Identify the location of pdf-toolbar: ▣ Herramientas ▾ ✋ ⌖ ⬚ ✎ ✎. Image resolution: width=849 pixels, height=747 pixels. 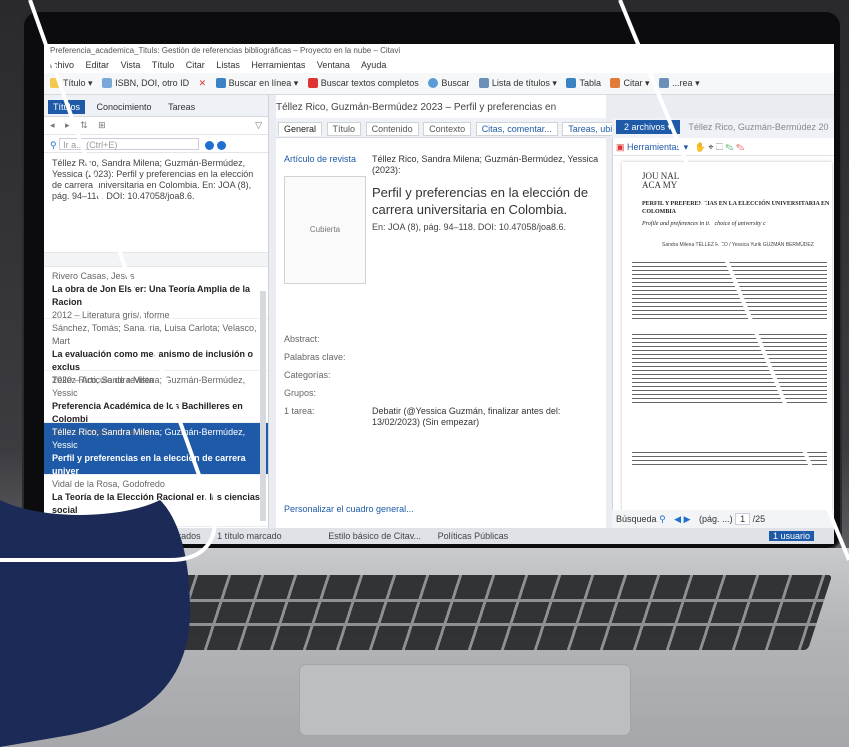
(723, 148).